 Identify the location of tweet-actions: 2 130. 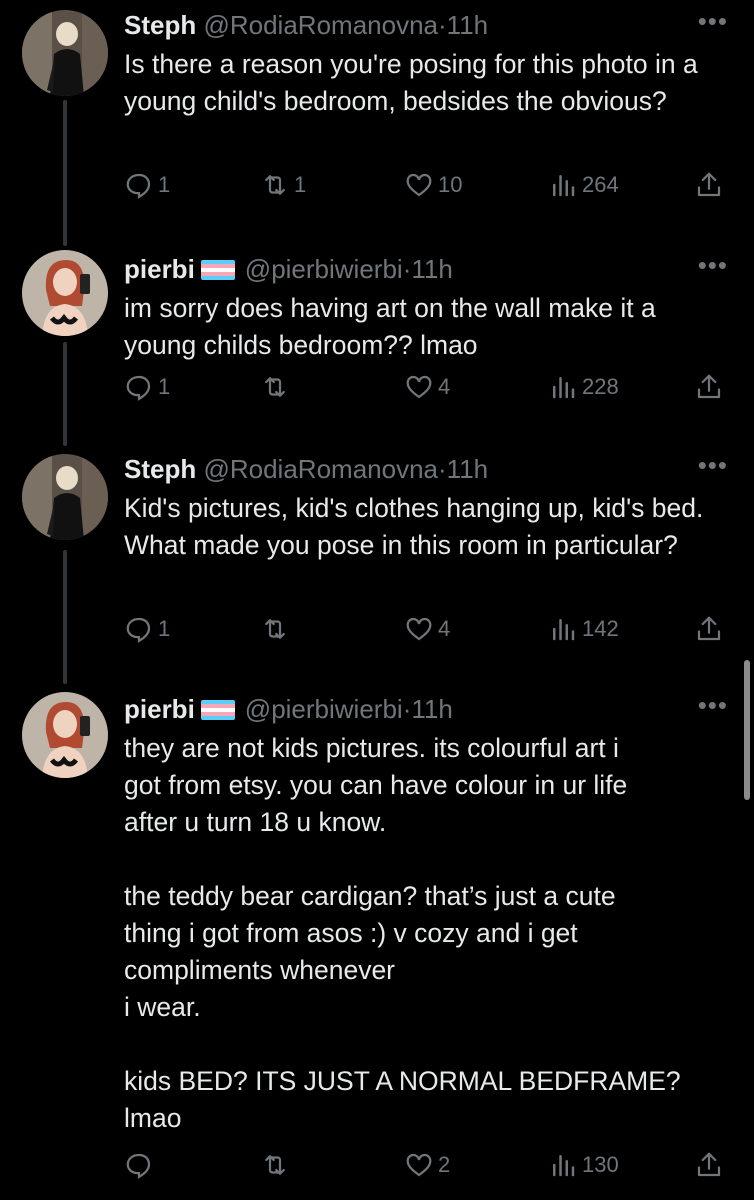
(429, 1165).